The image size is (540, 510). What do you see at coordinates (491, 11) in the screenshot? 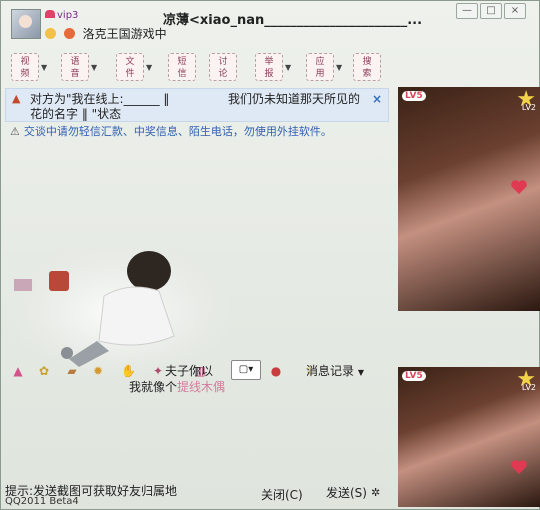
I see `maximize-button: □` at bounding box center [491, 11].